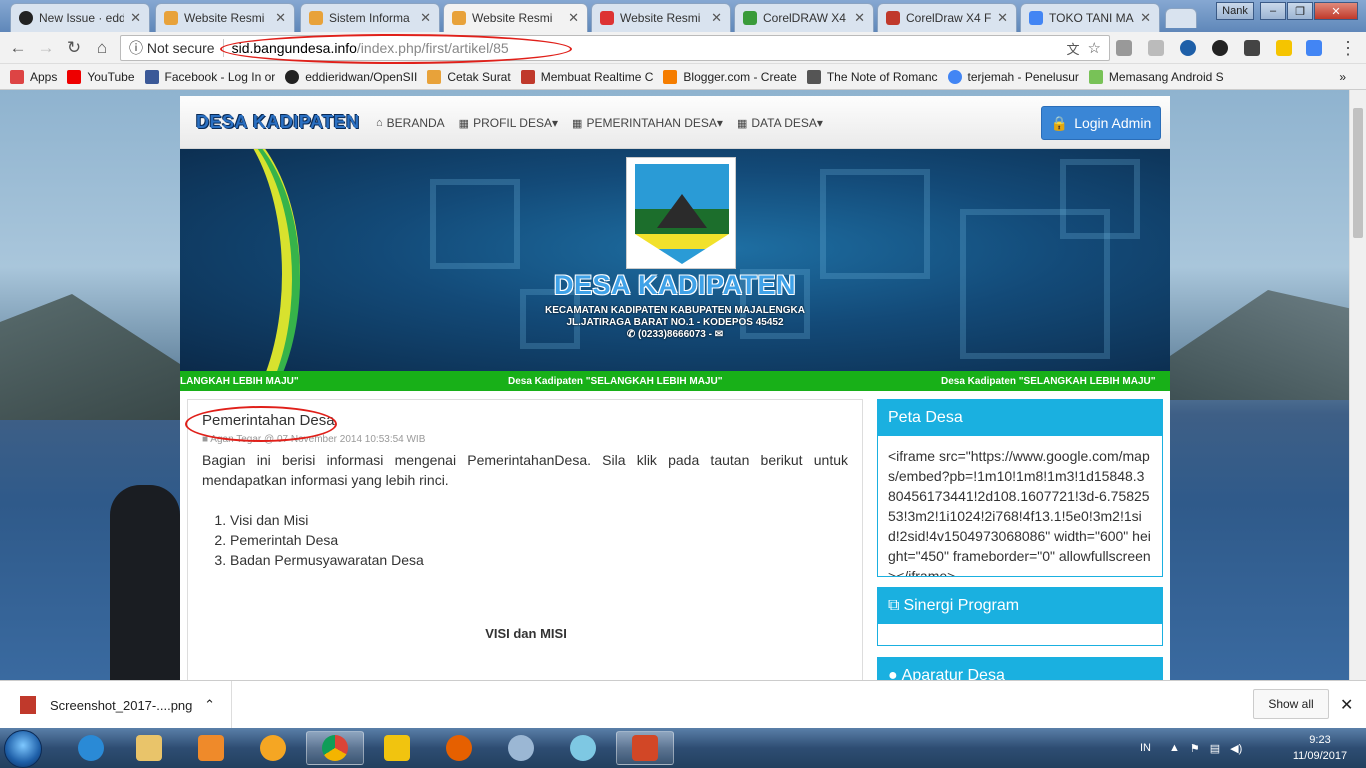 The height and width of the screenshot is (768, 1366). I want to click on cube-icon, so click(527, 76).